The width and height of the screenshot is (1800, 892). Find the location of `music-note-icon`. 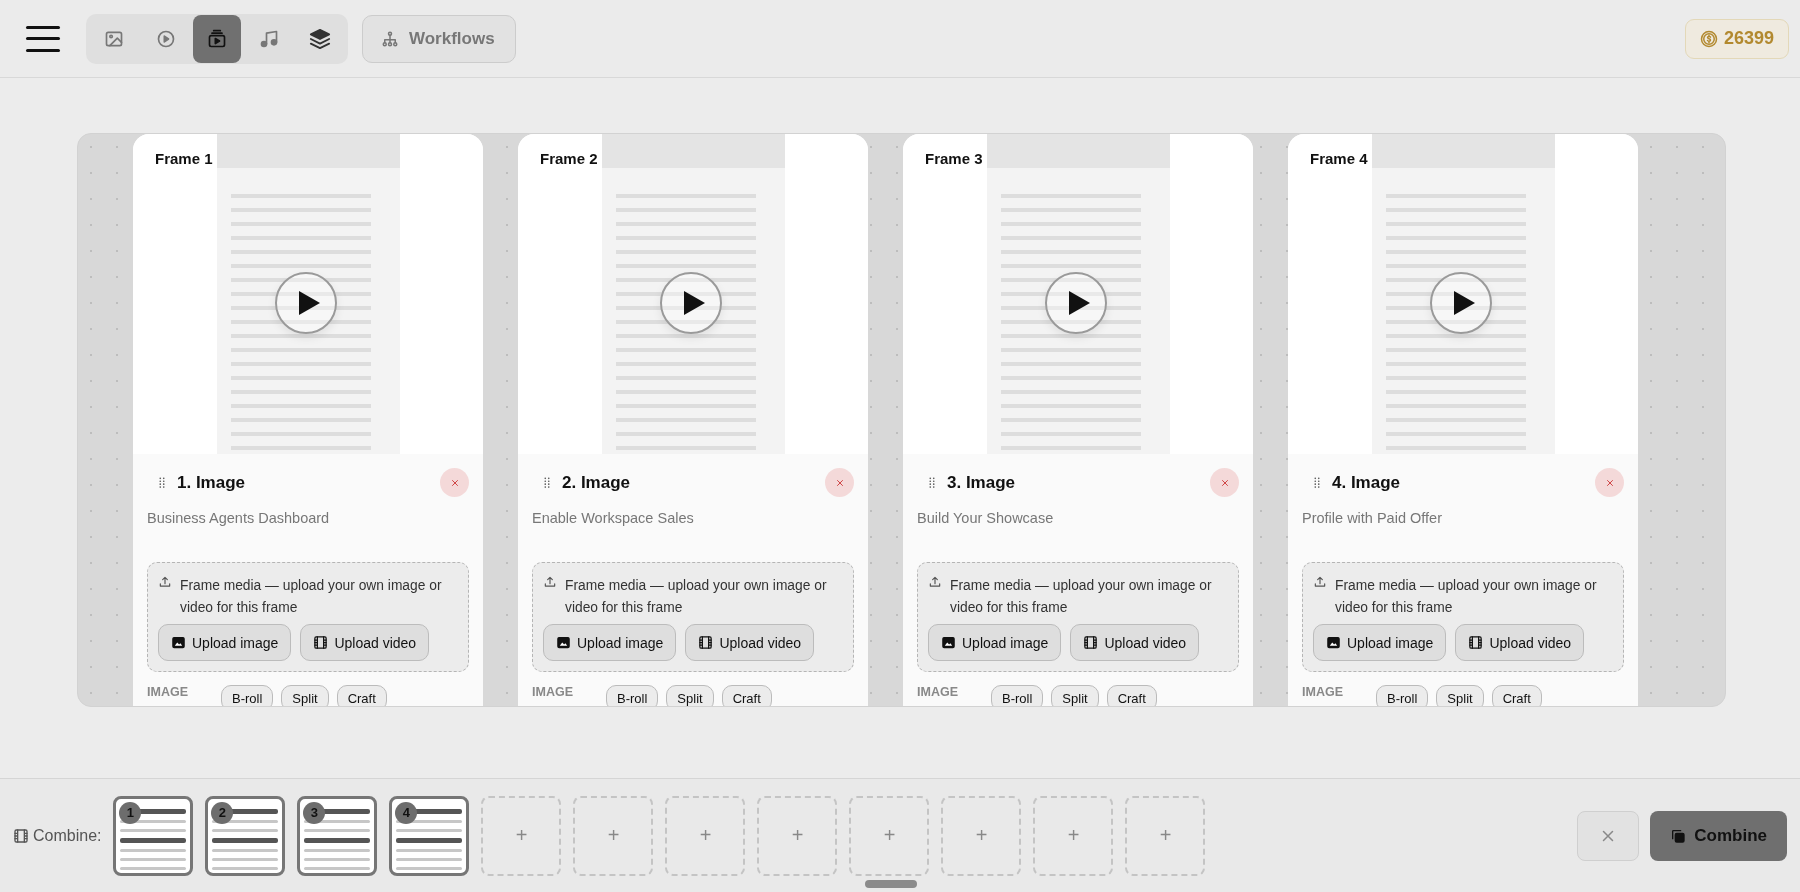

music-note-icon is located at coordinates (268, 38).